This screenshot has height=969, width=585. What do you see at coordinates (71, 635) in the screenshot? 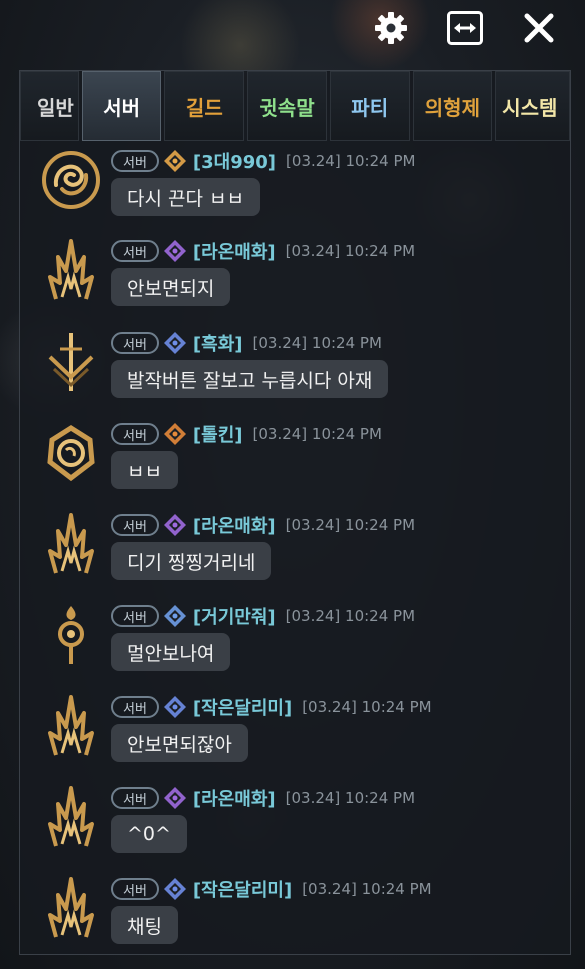
I see `staff-emblem-icon` at bounding box center [71, 635].